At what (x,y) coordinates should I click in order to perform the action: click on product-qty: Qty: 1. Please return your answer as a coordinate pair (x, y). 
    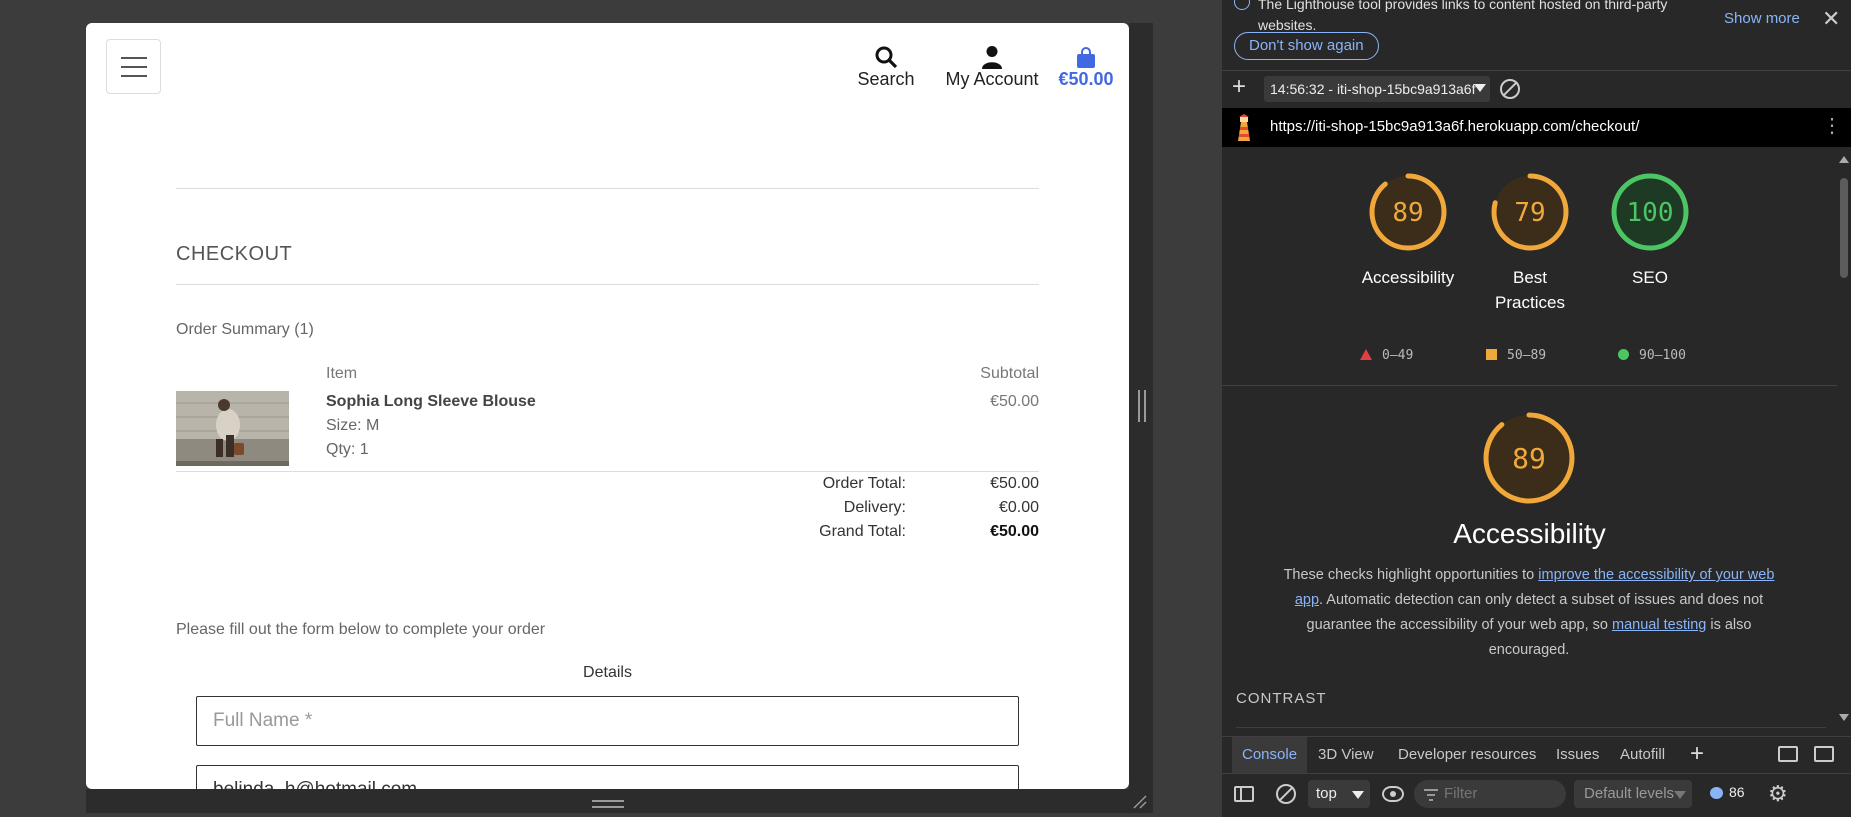
    Looking at the image, I should click on (347, 449).